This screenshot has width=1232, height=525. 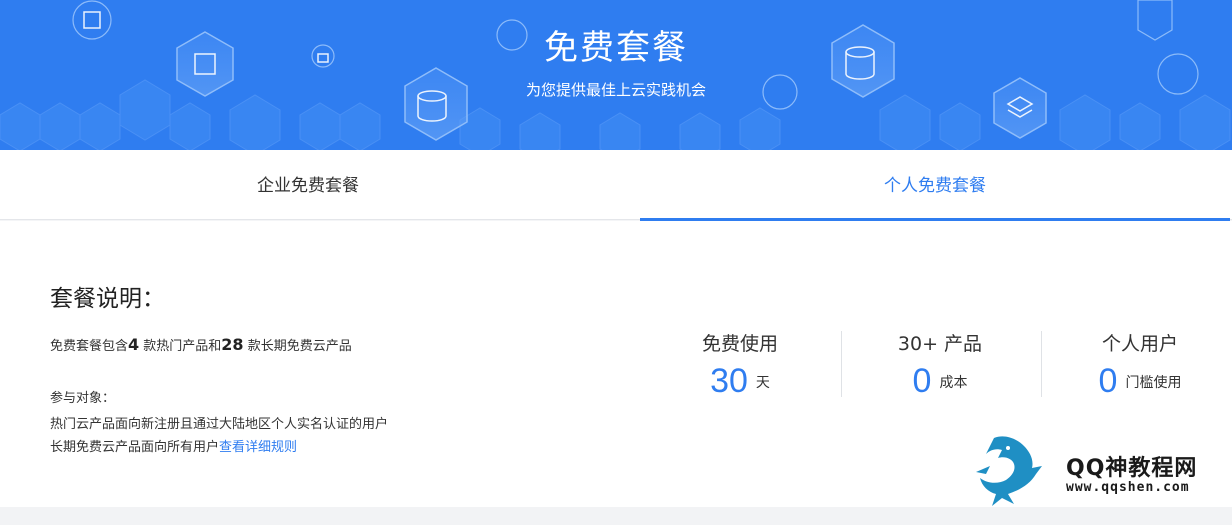 I want to click on plan-tabs: 企业免费套餐 个人免费套餐, so click(x=616, y=185).